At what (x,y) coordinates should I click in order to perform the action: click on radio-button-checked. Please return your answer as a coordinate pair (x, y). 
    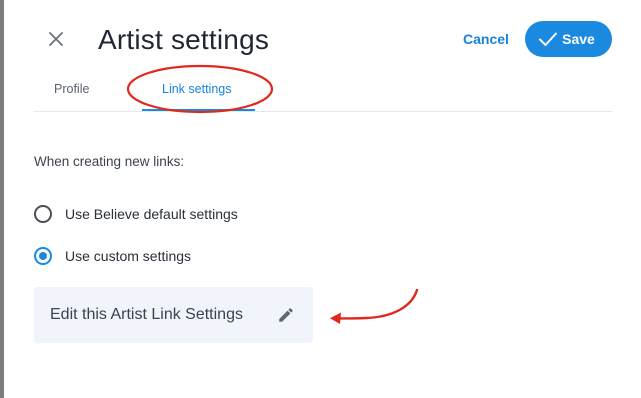
    Looking at the image, I should click on (43, 256).